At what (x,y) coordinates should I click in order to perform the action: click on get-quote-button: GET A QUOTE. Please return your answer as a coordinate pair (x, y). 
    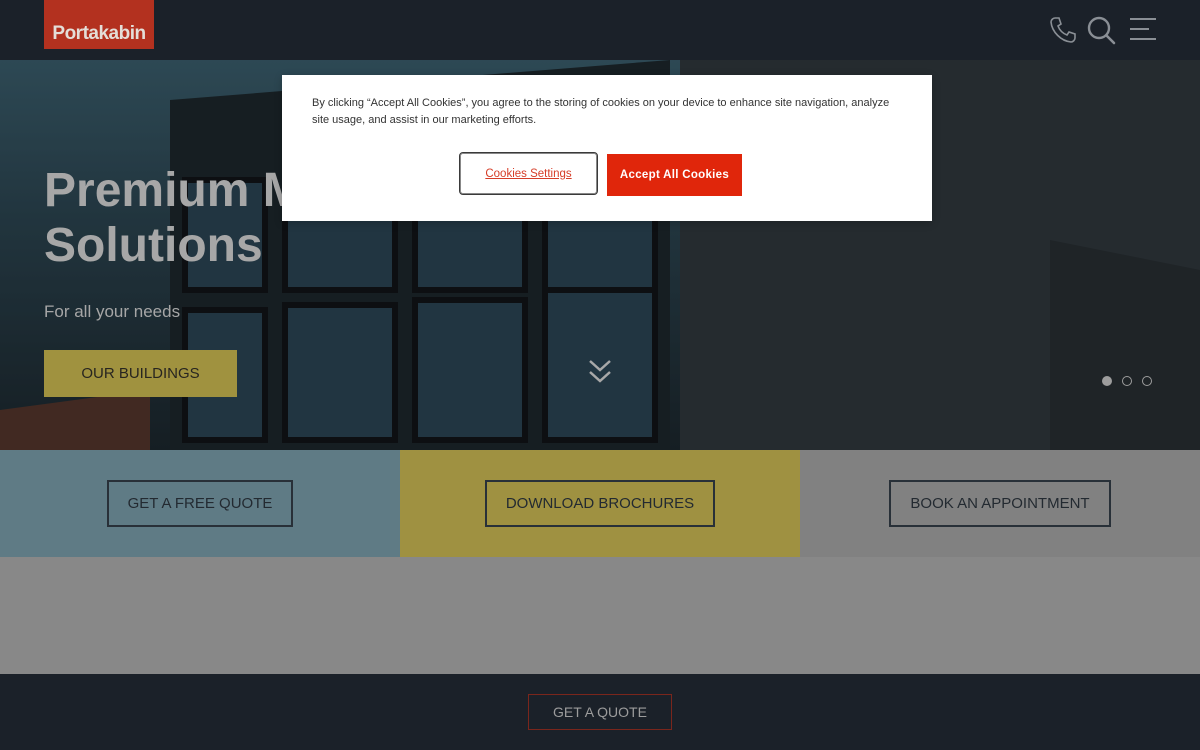
    Looking at the image, I should click on (600, 712).